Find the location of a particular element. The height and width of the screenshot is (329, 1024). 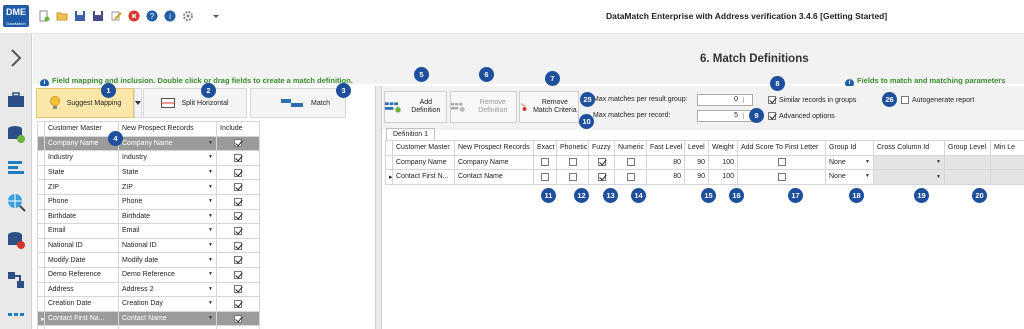

table-row: ZIP ZIP ▼ is located at coordinates (148, 187).